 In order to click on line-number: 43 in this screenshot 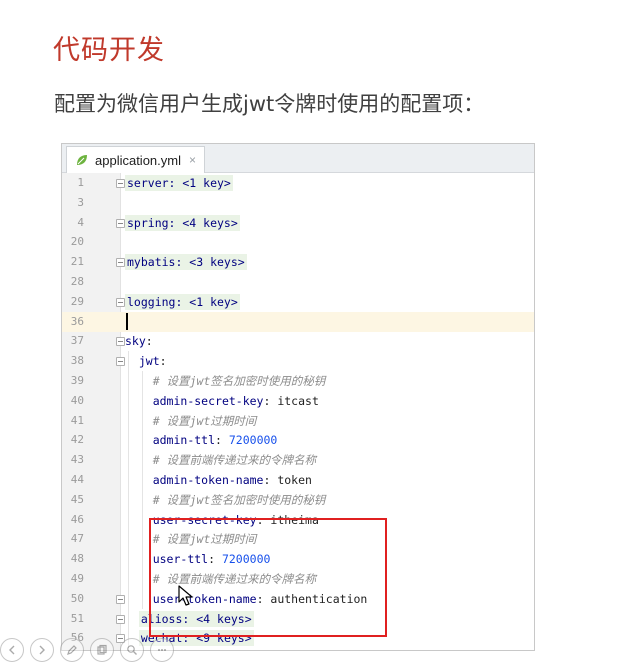, I will do `click(77, 460)`.